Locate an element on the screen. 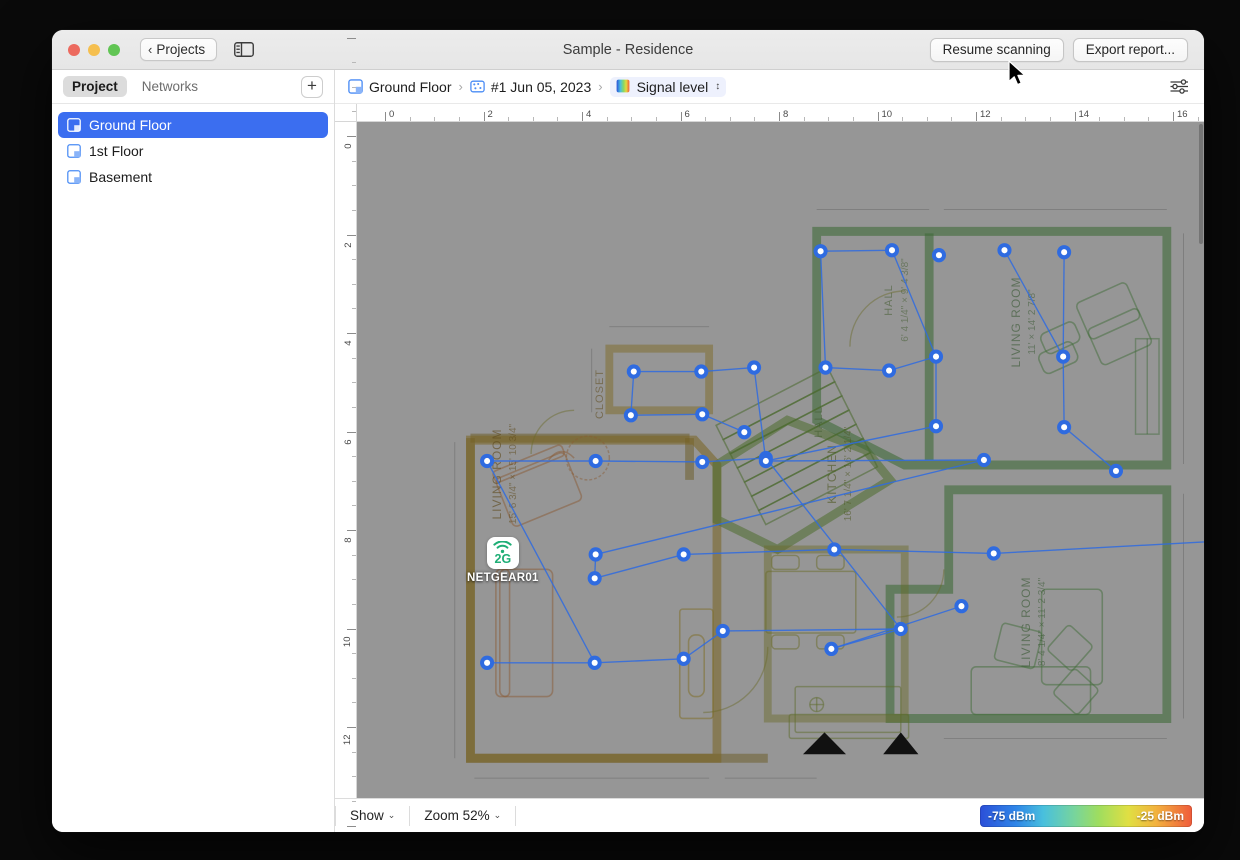 This screenshot has width=1240, height=860. access-point-badge: 2G is located at coordinates (502, 553).